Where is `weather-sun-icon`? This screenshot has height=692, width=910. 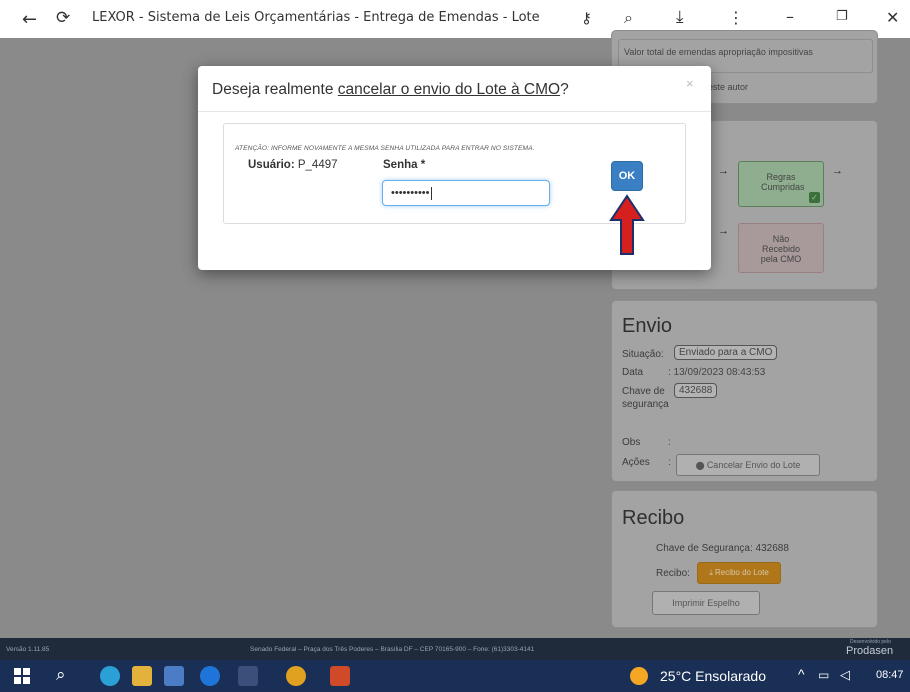
weather-sun-icon is located at coordinates (639, 676).